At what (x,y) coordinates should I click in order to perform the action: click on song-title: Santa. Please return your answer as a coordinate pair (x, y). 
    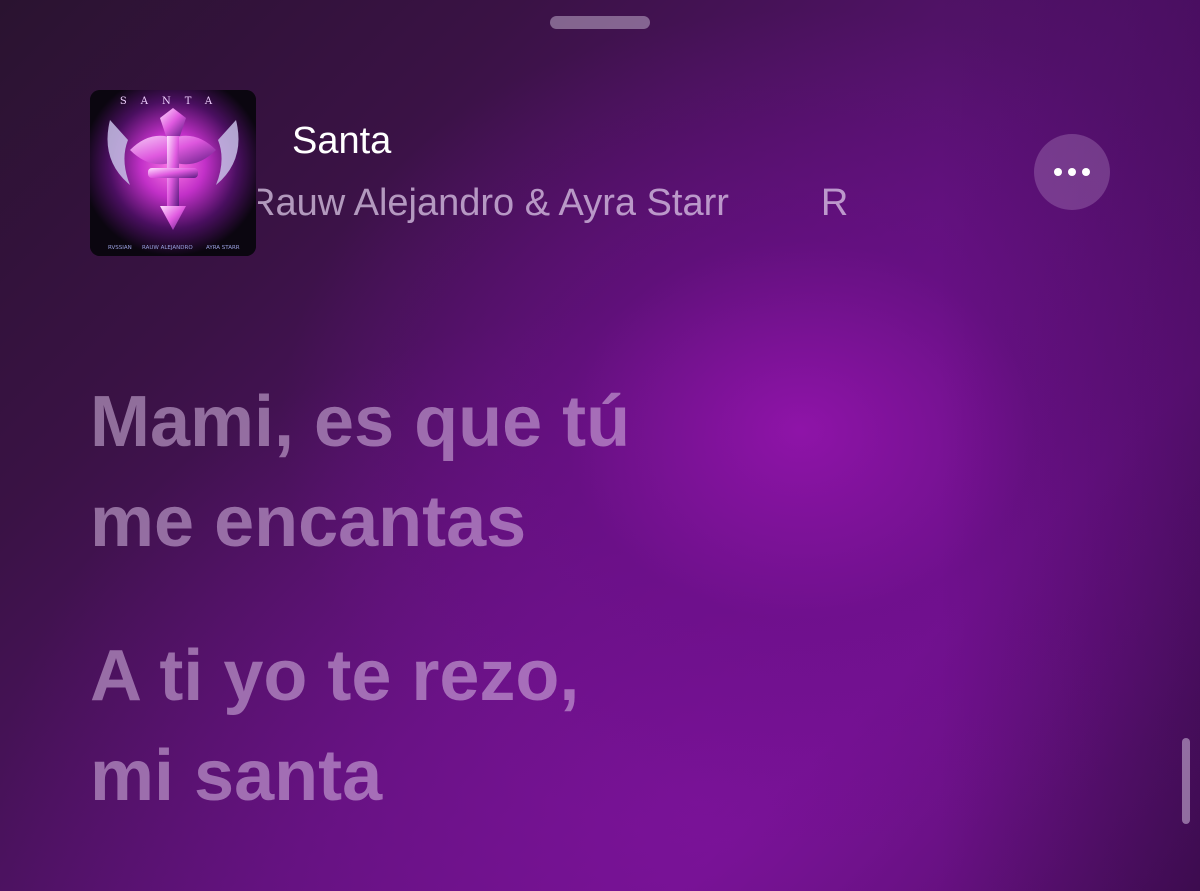
    Looking at the image, I should click on (341, 141).